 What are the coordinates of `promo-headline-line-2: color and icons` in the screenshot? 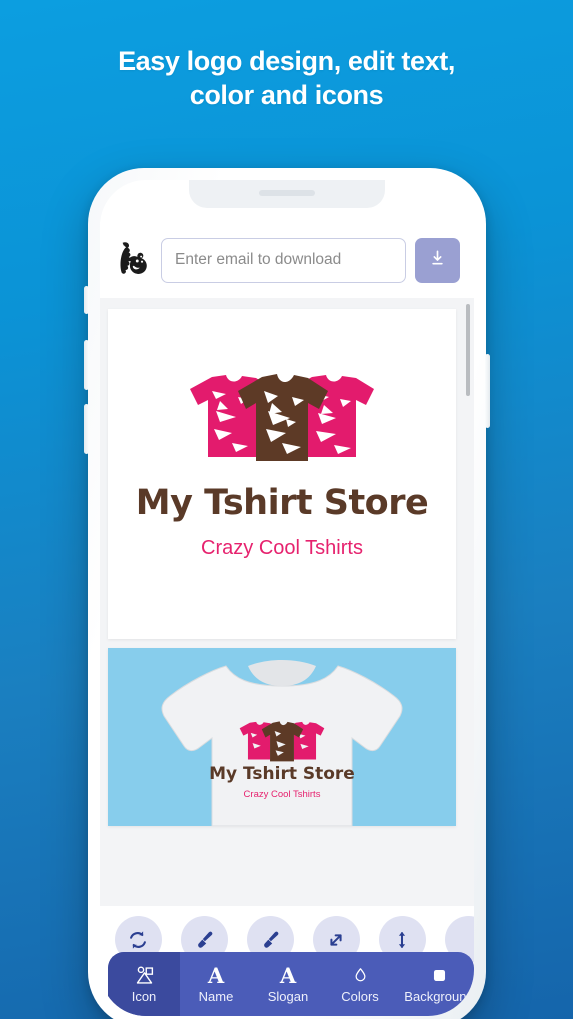 It's located at (286, 95).